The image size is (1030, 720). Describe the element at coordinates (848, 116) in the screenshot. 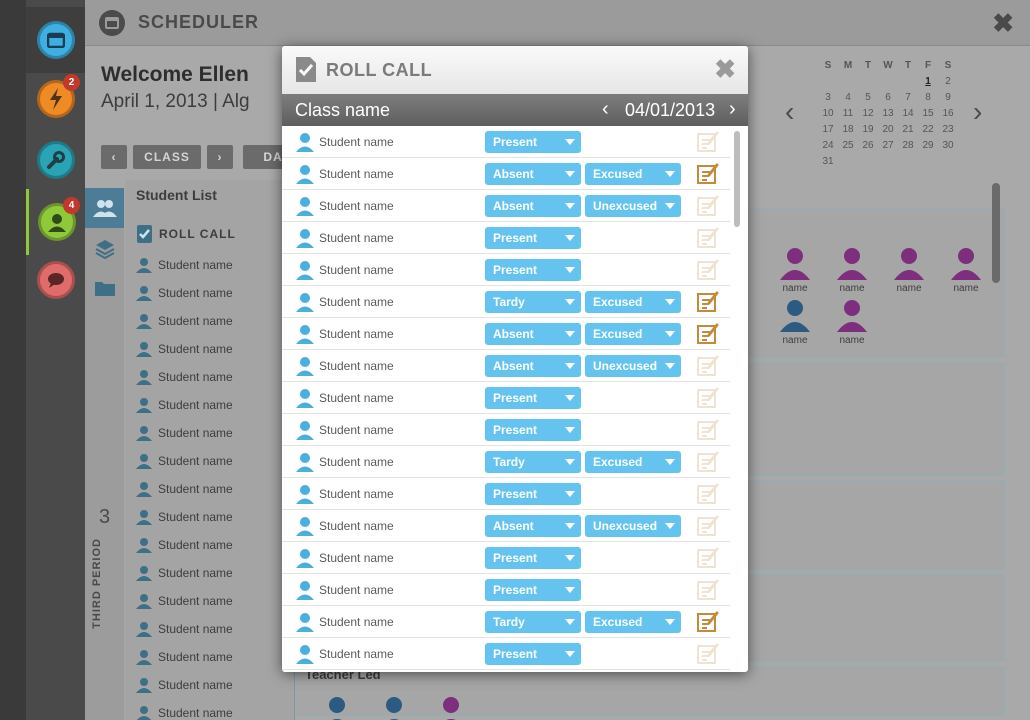

I see `calendar-day: 11` at that location.